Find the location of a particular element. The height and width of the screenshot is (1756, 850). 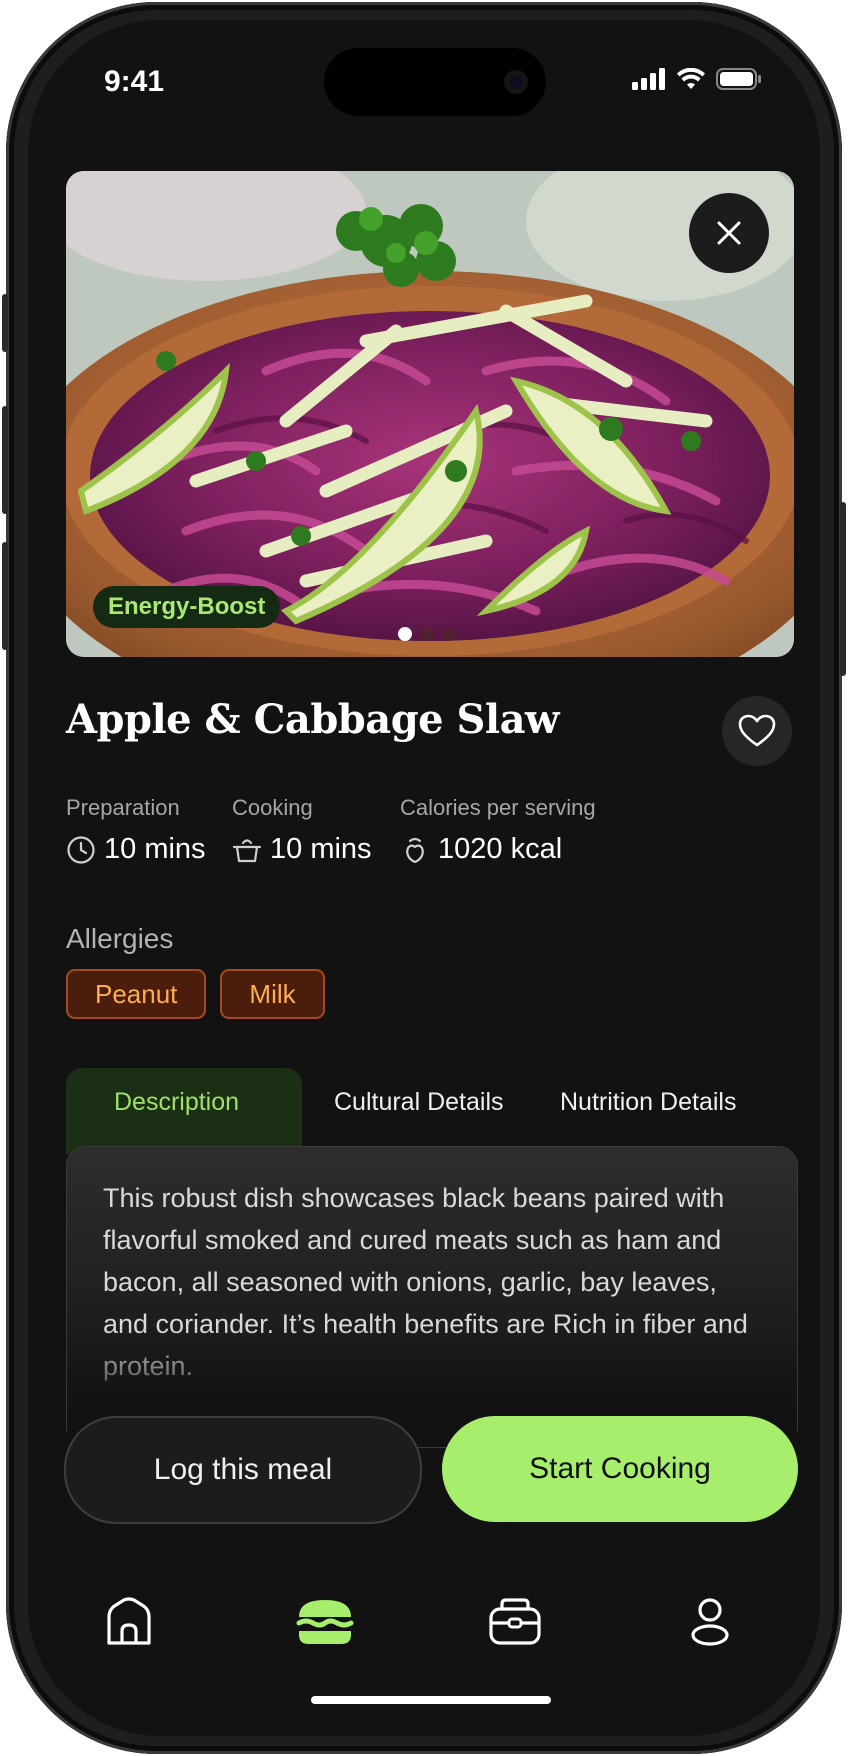

stat-cooking: Cooking 10 mins is located at coordinates (302, 830).